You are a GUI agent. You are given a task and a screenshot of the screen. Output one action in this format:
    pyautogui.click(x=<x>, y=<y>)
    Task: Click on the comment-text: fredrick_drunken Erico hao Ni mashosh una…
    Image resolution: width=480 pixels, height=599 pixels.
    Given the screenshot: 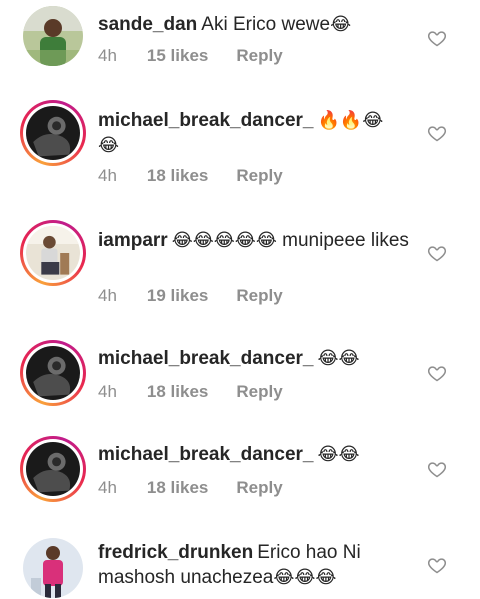 What is the action you would take?
    pyautogui.click(x=258, y=565)
    